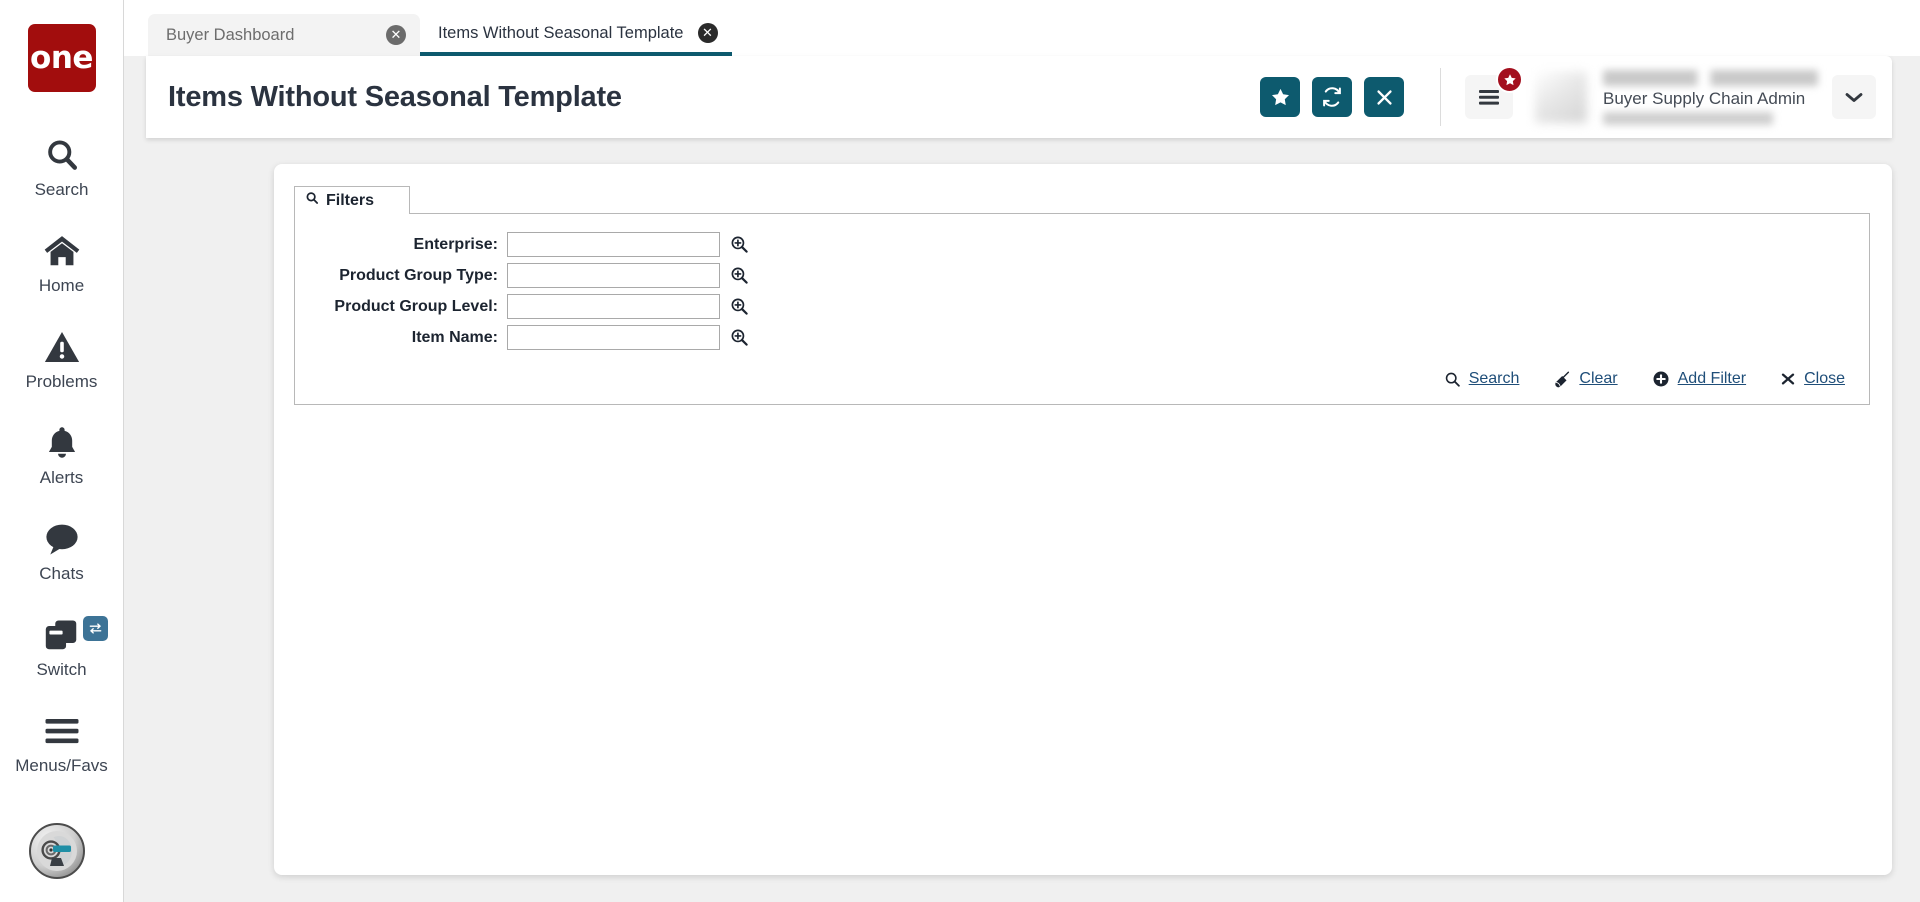 This screenshot has width=1920, height=902. What do you see at coordinates (62, 443) in the screenshot?
I see `bell-icon` at bounding box center [62, 443].